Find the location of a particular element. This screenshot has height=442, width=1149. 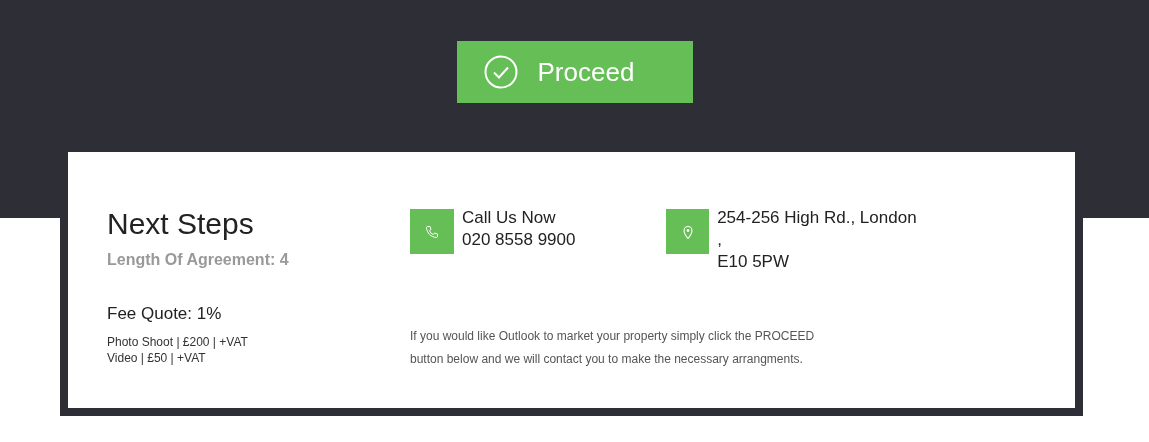

proceed-button: Proceed is located at coordinates (574, 72).